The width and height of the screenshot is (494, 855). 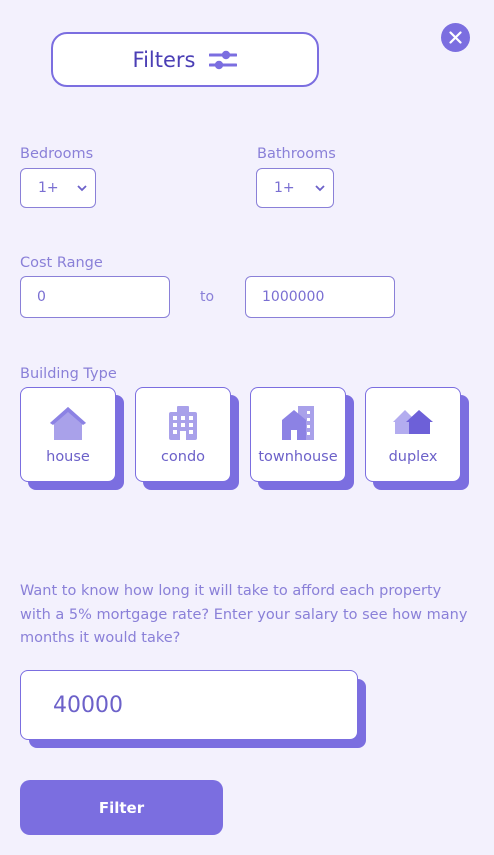 What do you see at coordinates (296, 154) in the screenshot?
I see `bathrooms-label: Bathrooms` at bounding box center [296, 154].